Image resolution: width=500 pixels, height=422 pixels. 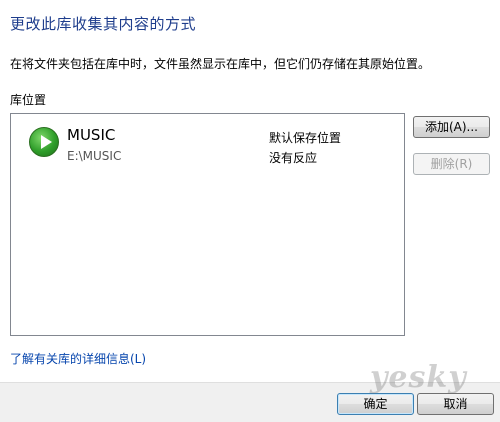 I want to click on location-name: MUSIC, so click(x=91, y=135).